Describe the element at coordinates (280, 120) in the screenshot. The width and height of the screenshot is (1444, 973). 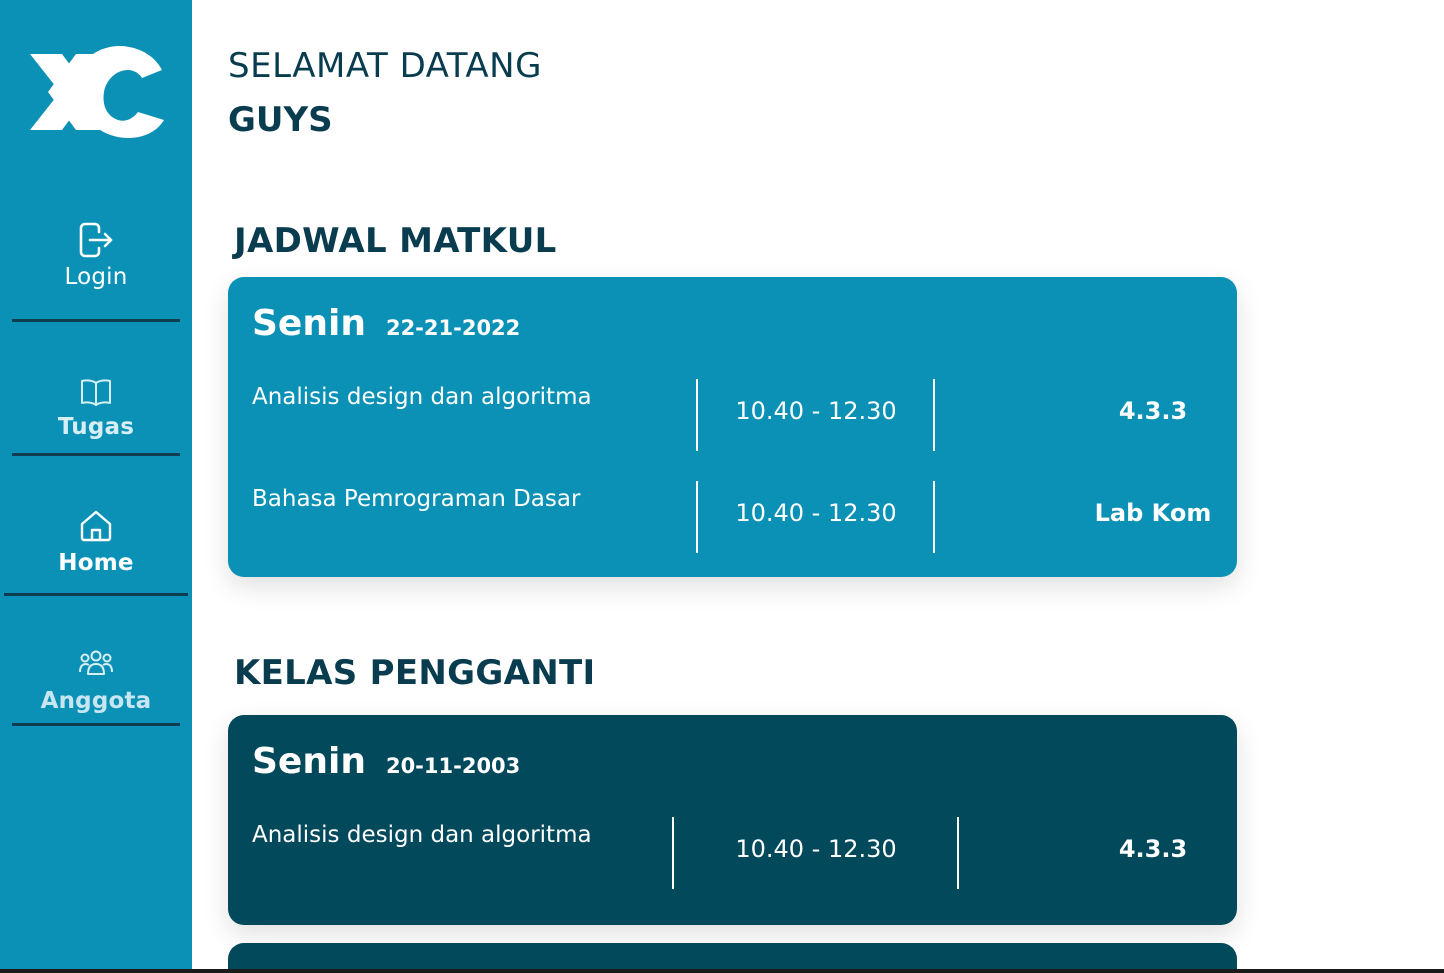
I see `greeting-line-2: GUYS` at that location.